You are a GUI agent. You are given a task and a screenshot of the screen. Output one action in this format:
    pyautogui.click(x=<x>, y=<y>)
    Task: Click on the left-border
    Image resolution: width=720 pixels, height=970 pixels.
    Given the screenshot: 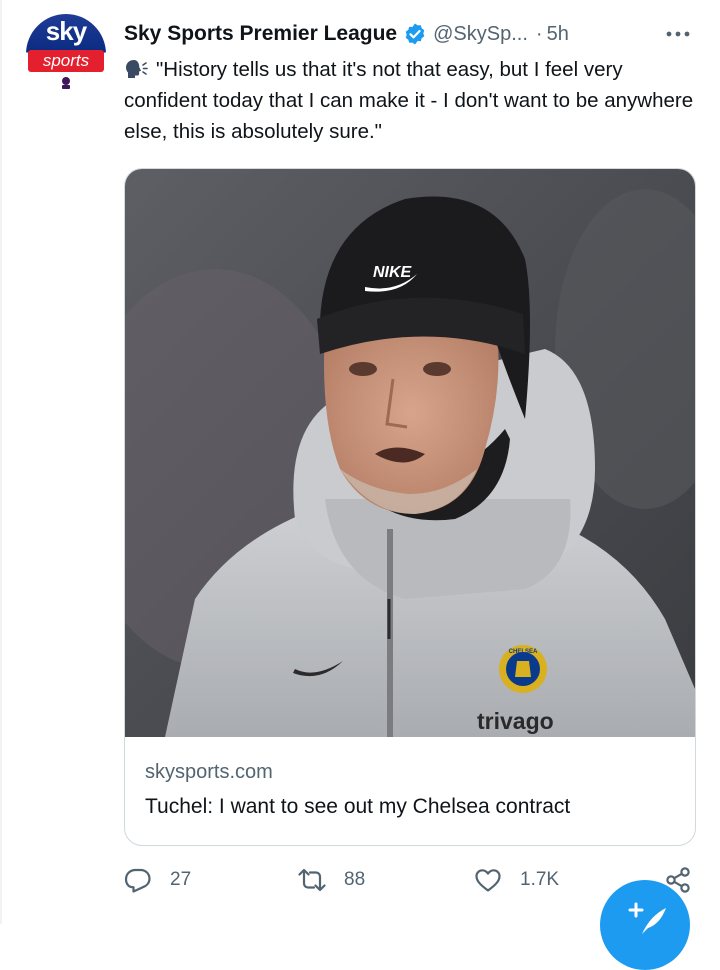 What is the action you would take?
    pyautogui.click(x=1, y=462)
    